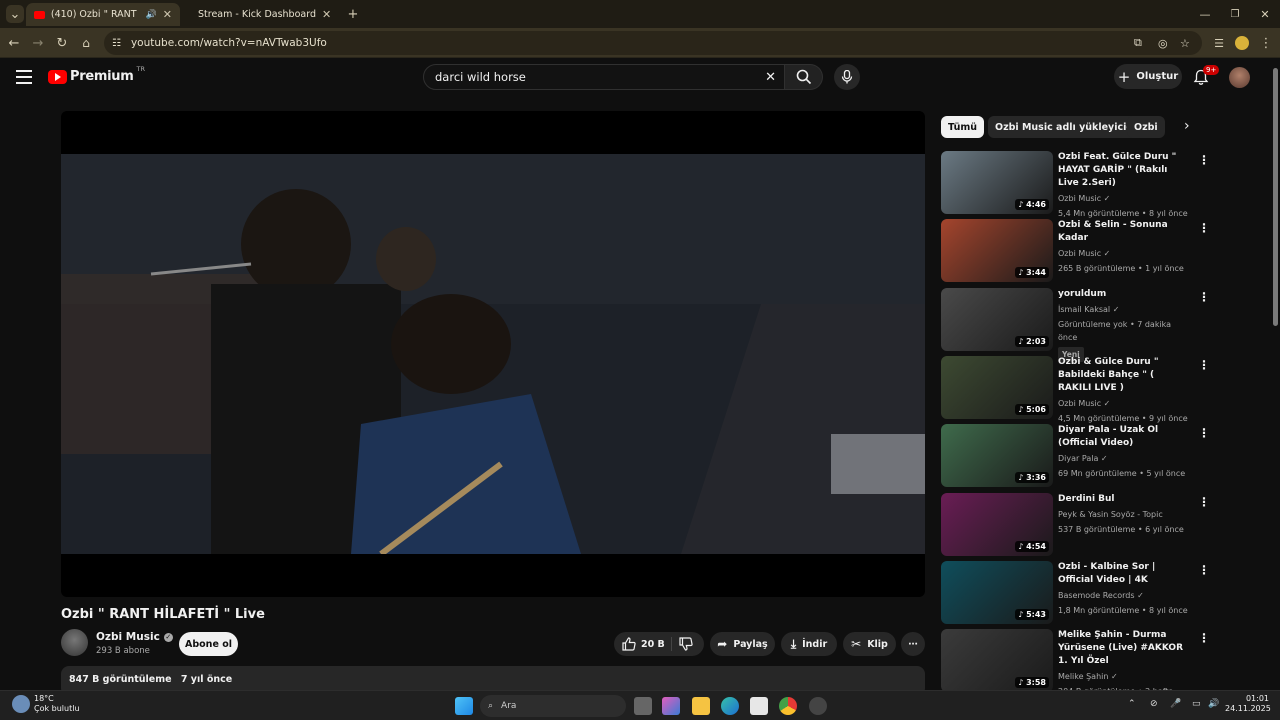 This screenshot has width=1280, height=720. I want to click on like-button: 20 B, so click(643, 644).